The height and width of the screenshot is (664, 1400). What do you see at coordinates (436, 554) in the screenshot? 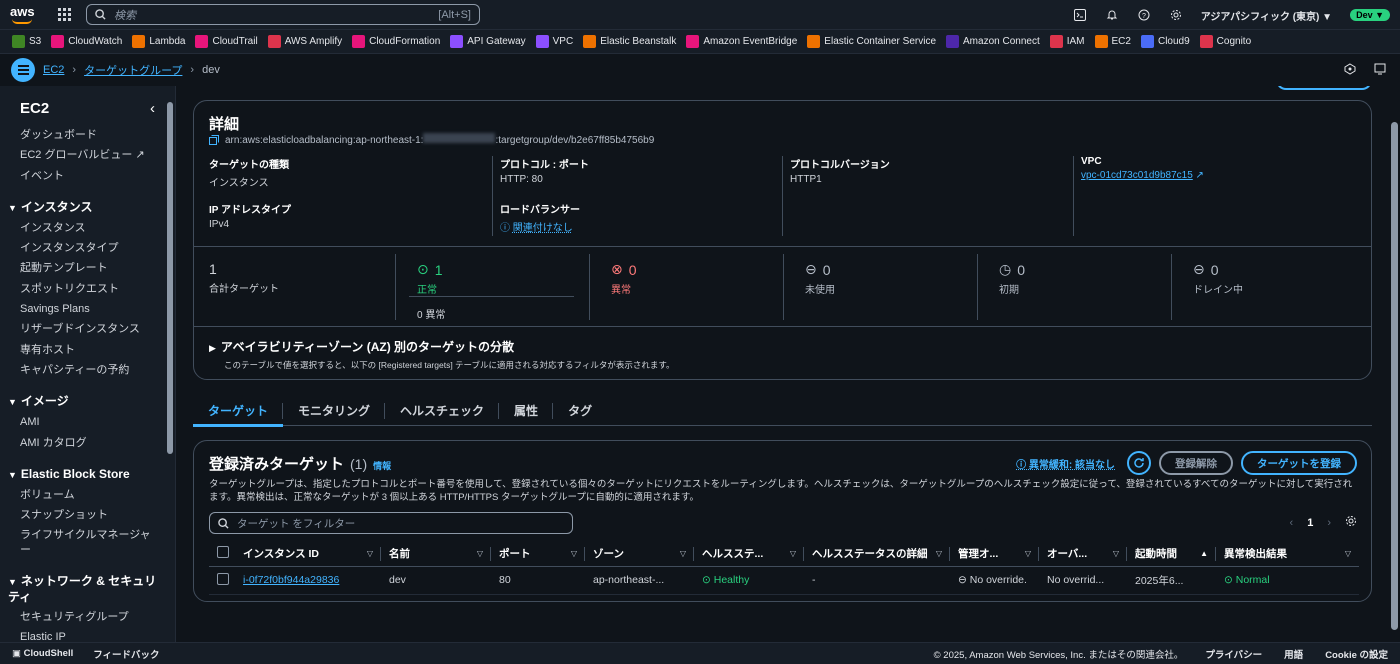
I see `column-header: 名前 ▽` at bounding box center [436, 554].